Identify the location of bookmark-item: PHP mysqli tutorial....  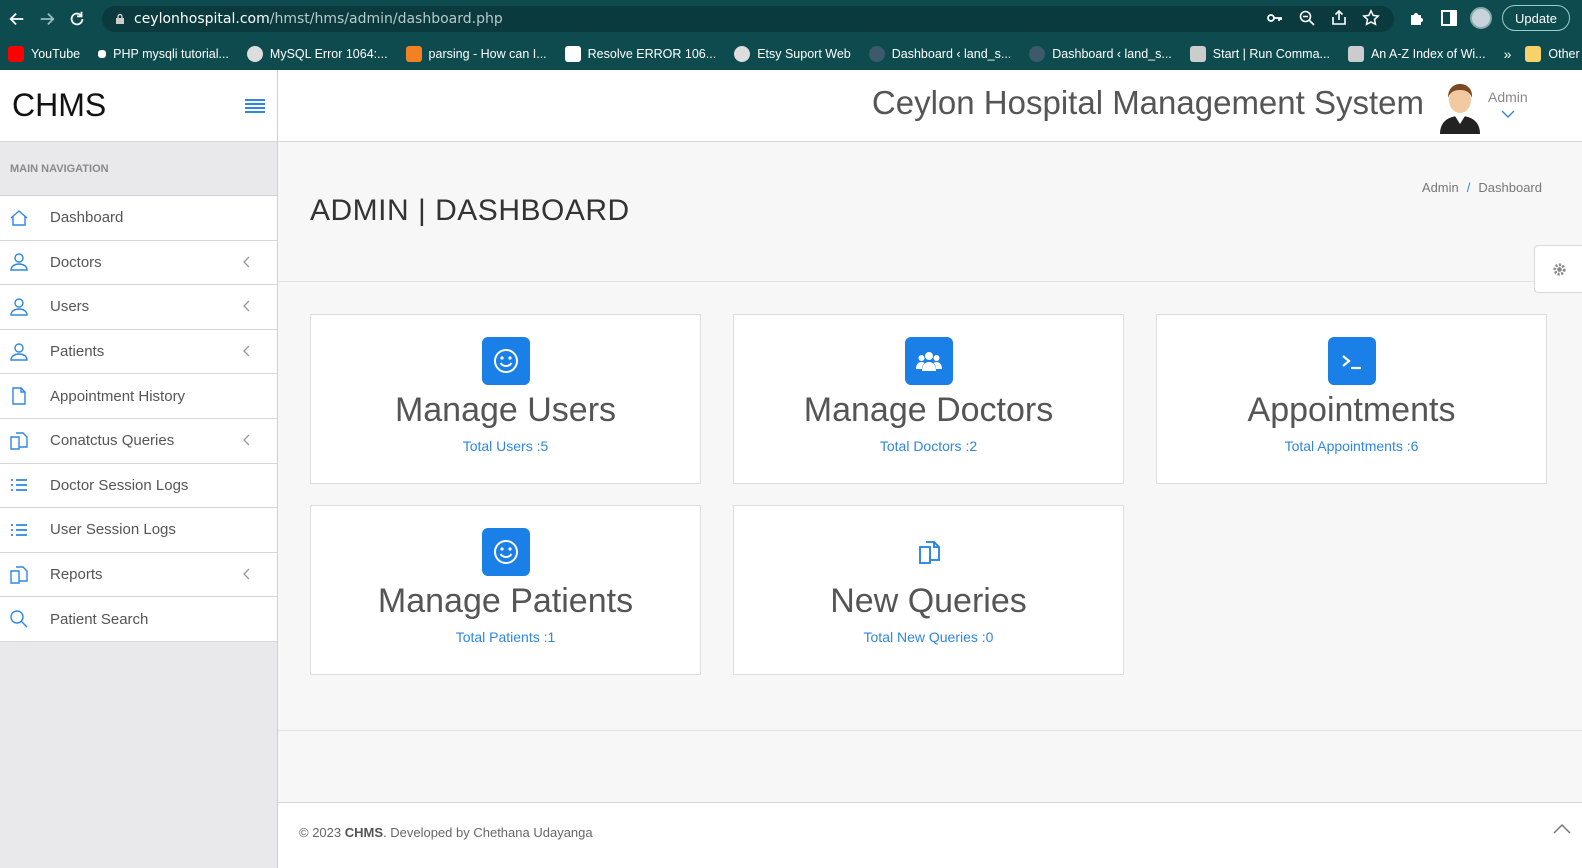
(163, 54).